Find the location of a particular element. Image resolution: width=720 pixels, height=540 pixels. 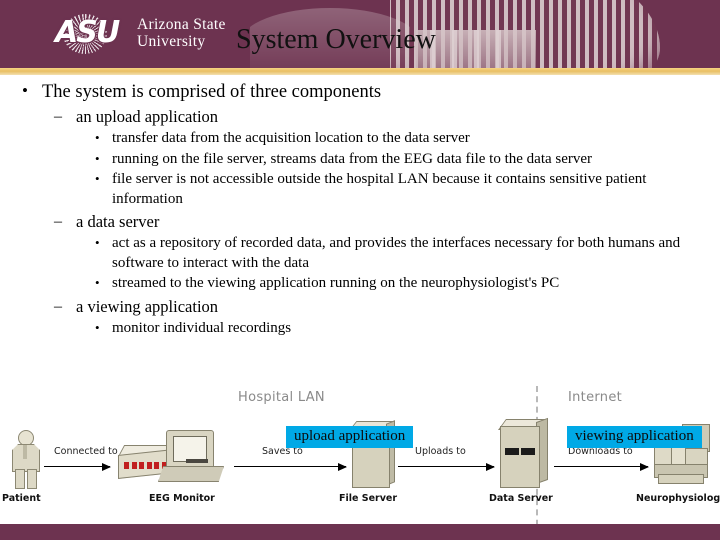

data-server-icon is located at coordinates (524, 453).